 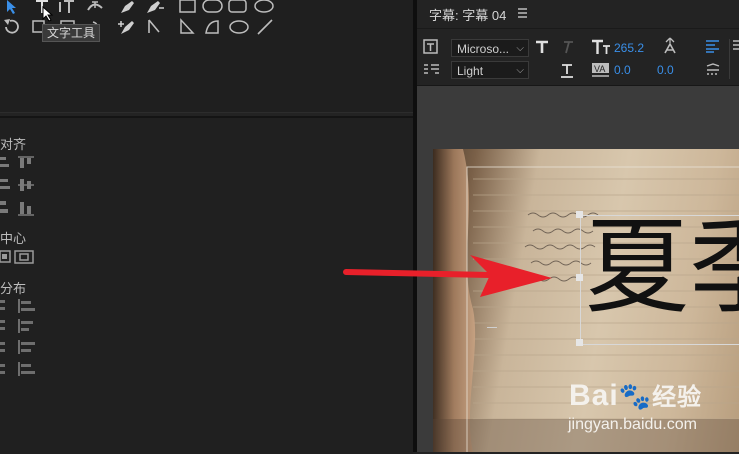 I want to click on add-anchor-pen-icon, so click(x=154, y=7).